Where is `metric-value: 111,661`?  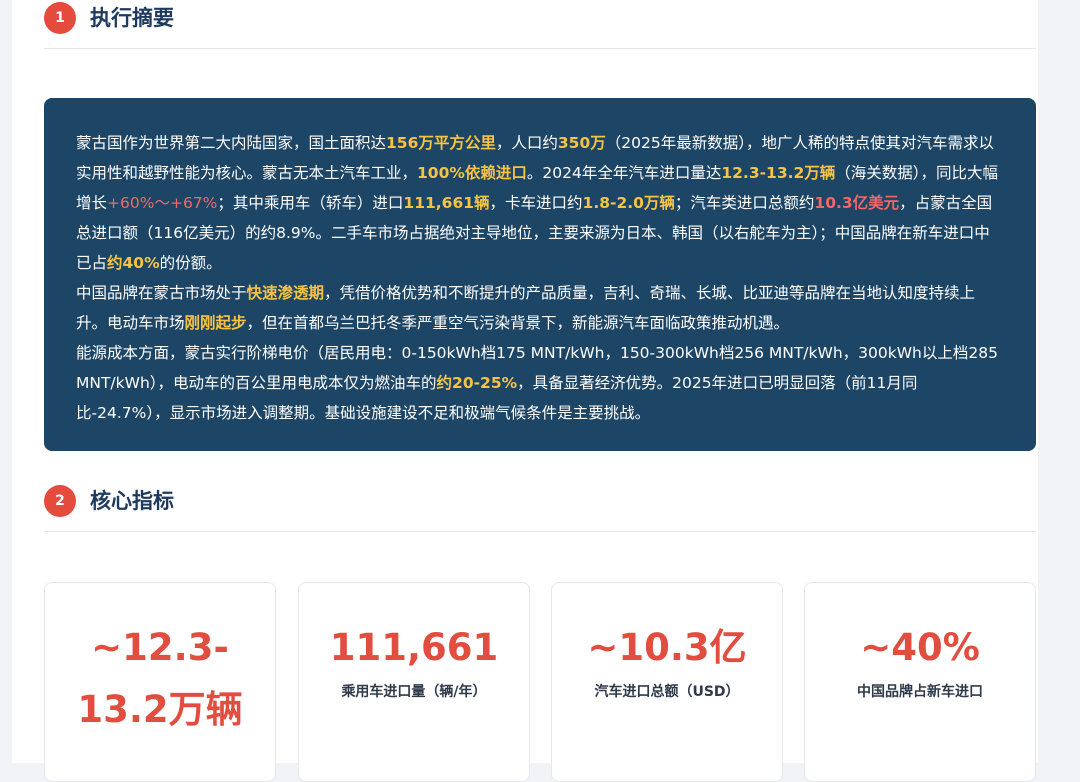 metric-value: 111,661 is located at coordinates (414, 647).